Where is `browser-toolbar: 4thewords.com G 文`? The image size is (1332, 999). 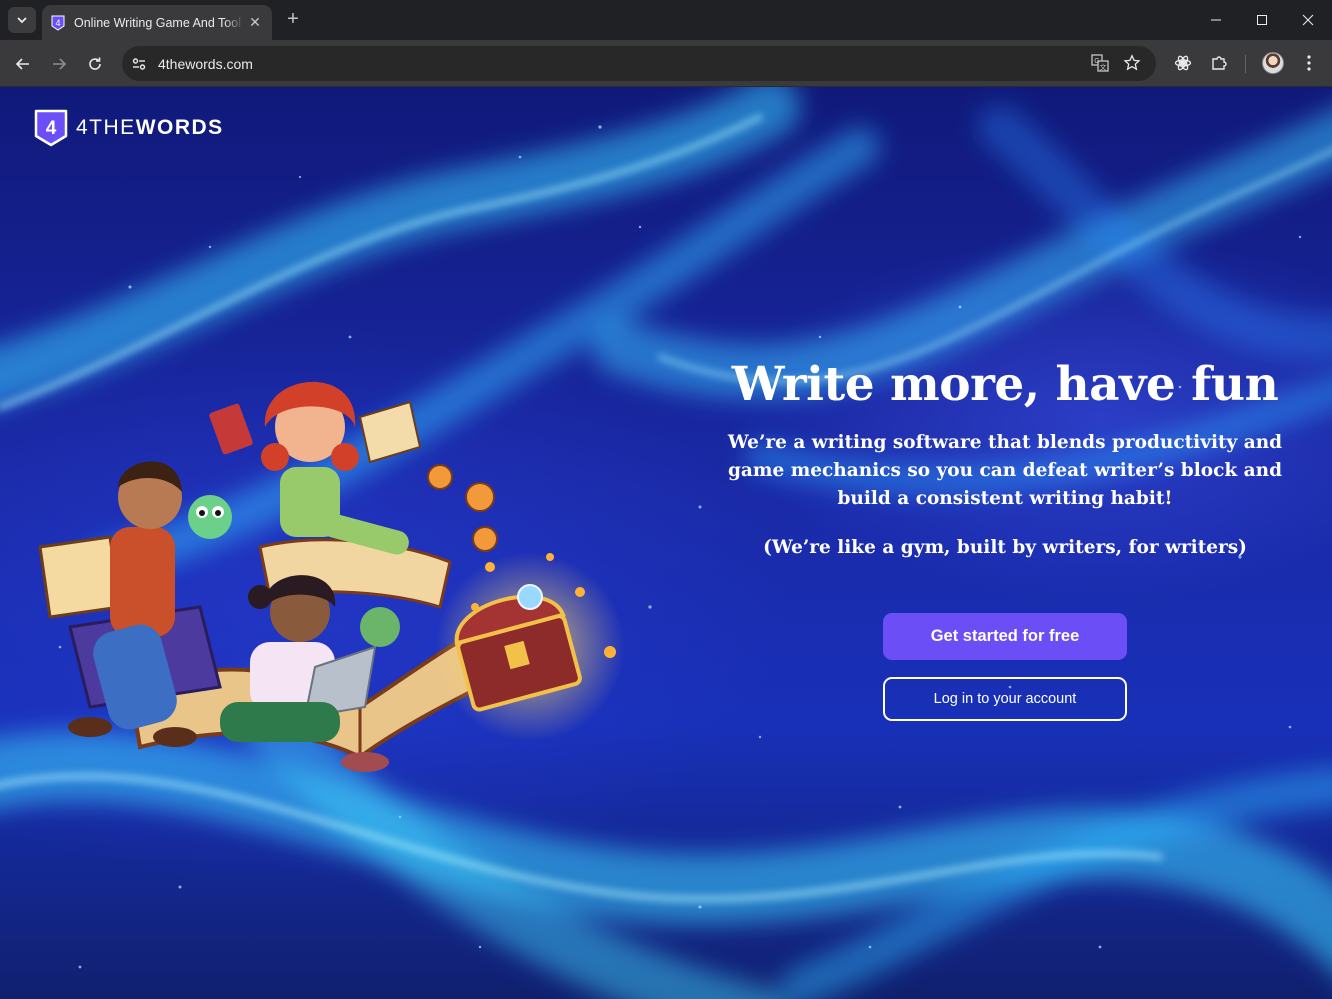 browser-toolbar: 4thewords.com G 文 is located at coordinates (666, 63).